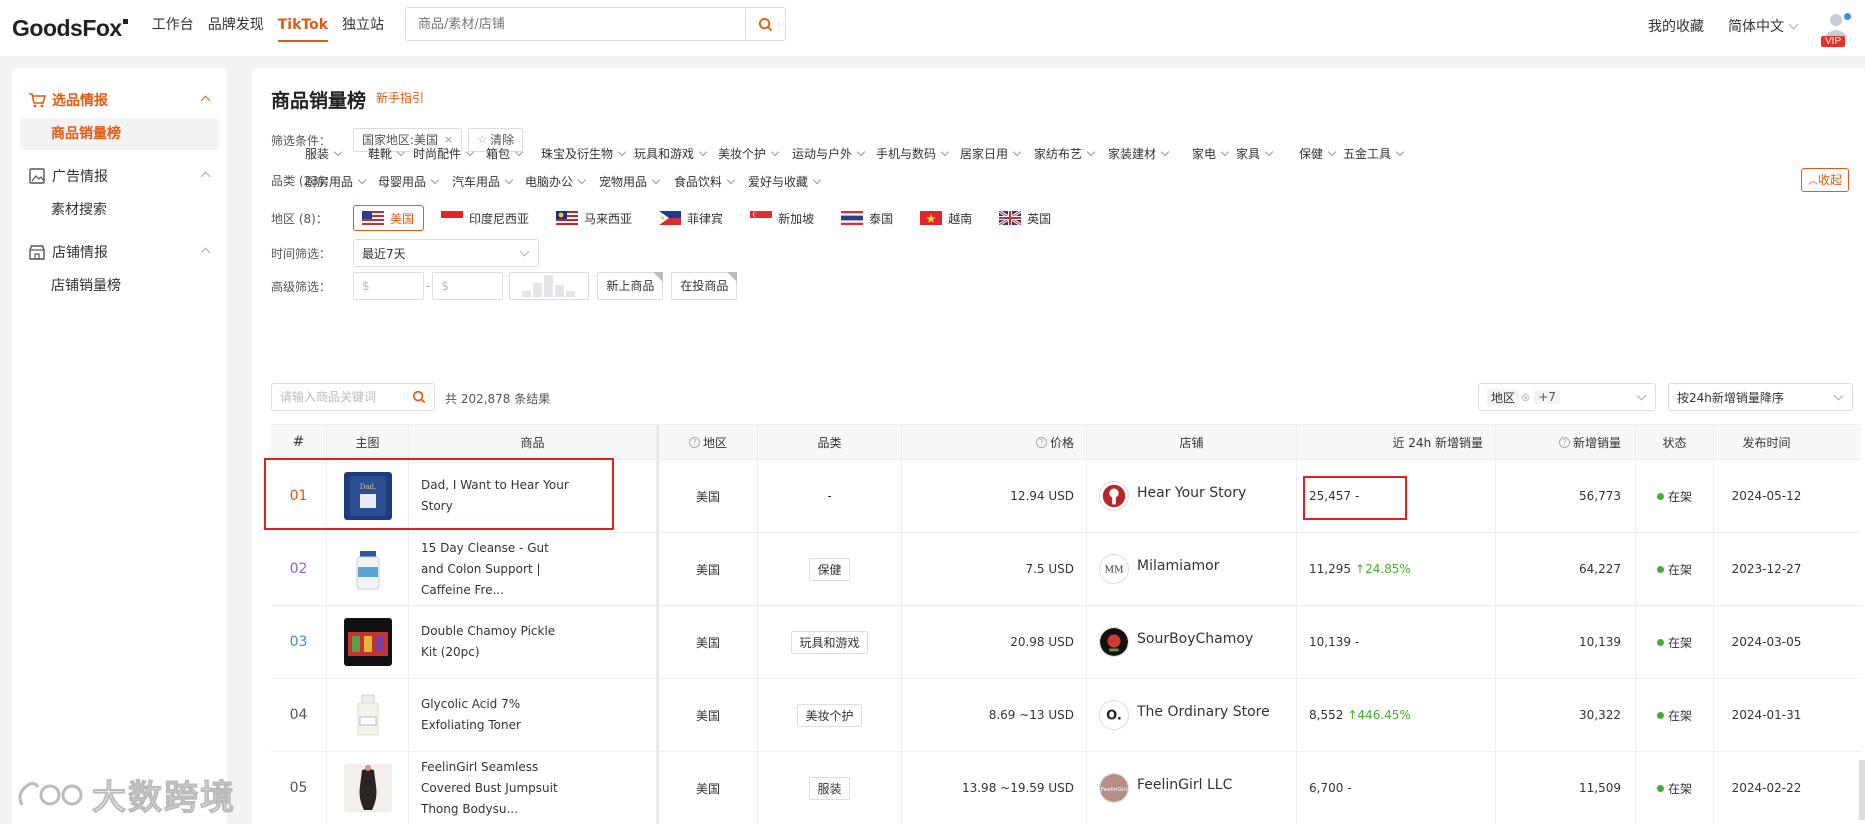 The height and width of the screenshot is (824, 1865). Describe the element at coordinates (446, 253) in the screenshot. I see `time-range-select: 最近7天` at that location.